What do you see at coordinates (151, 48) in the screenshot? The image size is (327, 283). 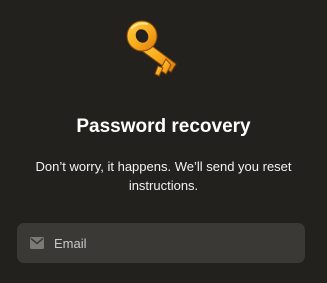 I see `key-icon` at bounding box center [151, 48].